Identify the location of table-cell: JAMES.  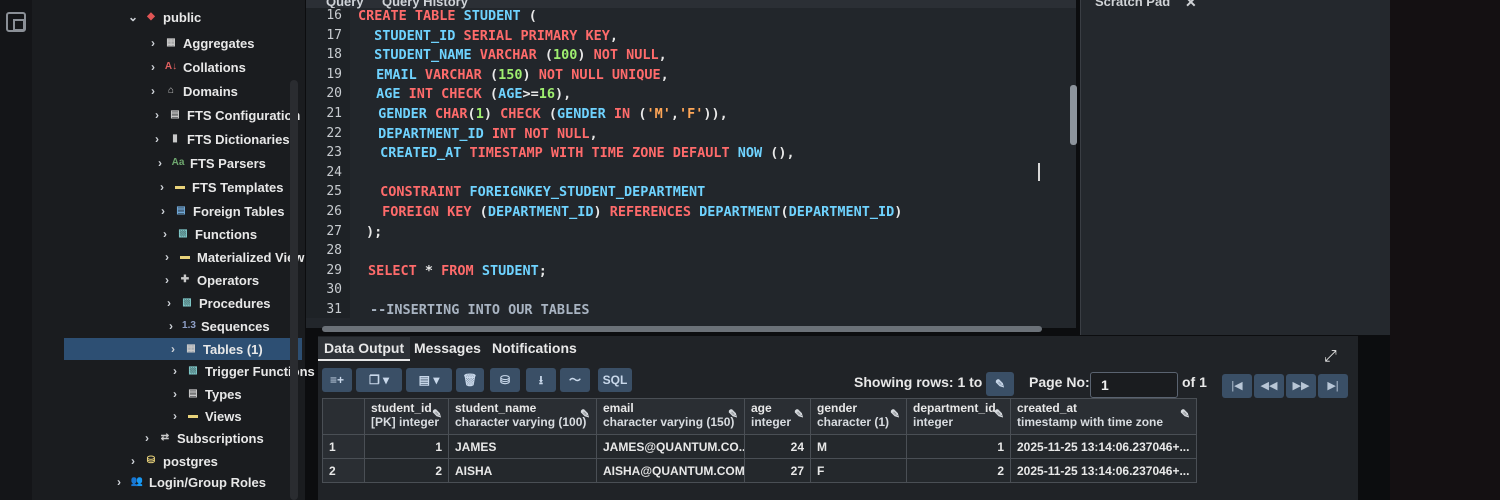
(522, 446).